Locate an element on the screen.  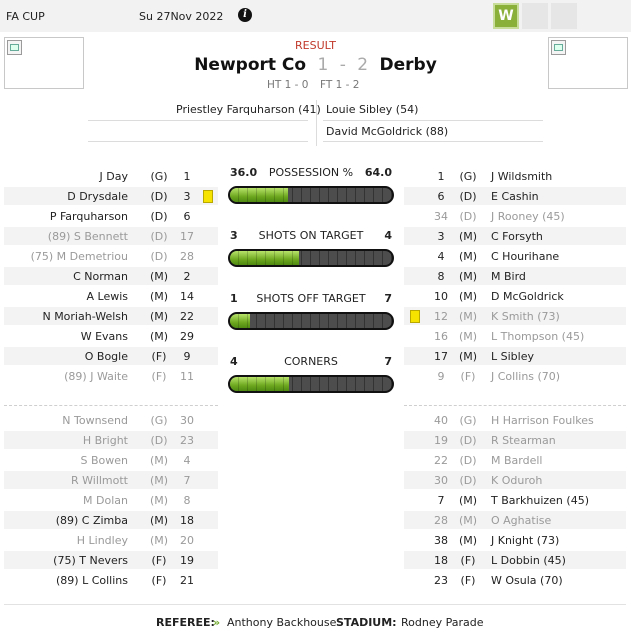
player-name: K Smith (73) is located at coordinates (525, 316).